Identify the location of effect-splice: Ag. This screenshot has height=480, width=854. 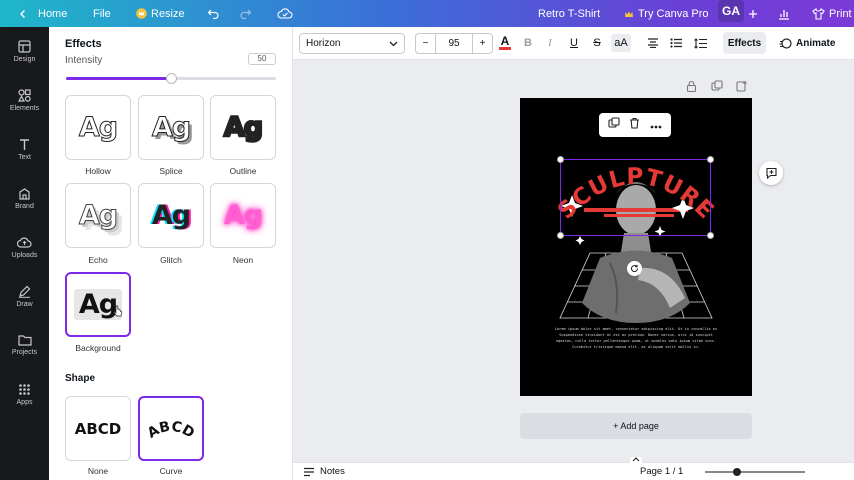
(171, 127).